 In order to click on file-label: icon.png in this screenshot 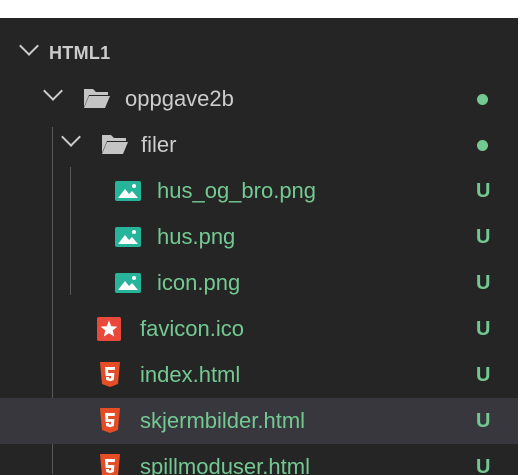, I will do `click(199, 282)`.